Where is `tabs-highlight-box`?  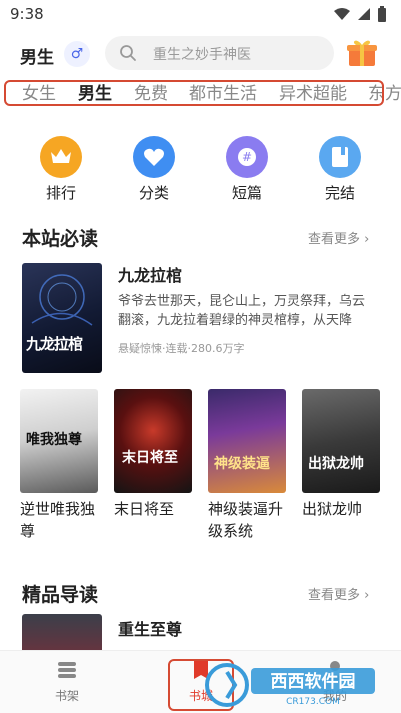 tabs-highlight-box is located at coordinates (194, 93).